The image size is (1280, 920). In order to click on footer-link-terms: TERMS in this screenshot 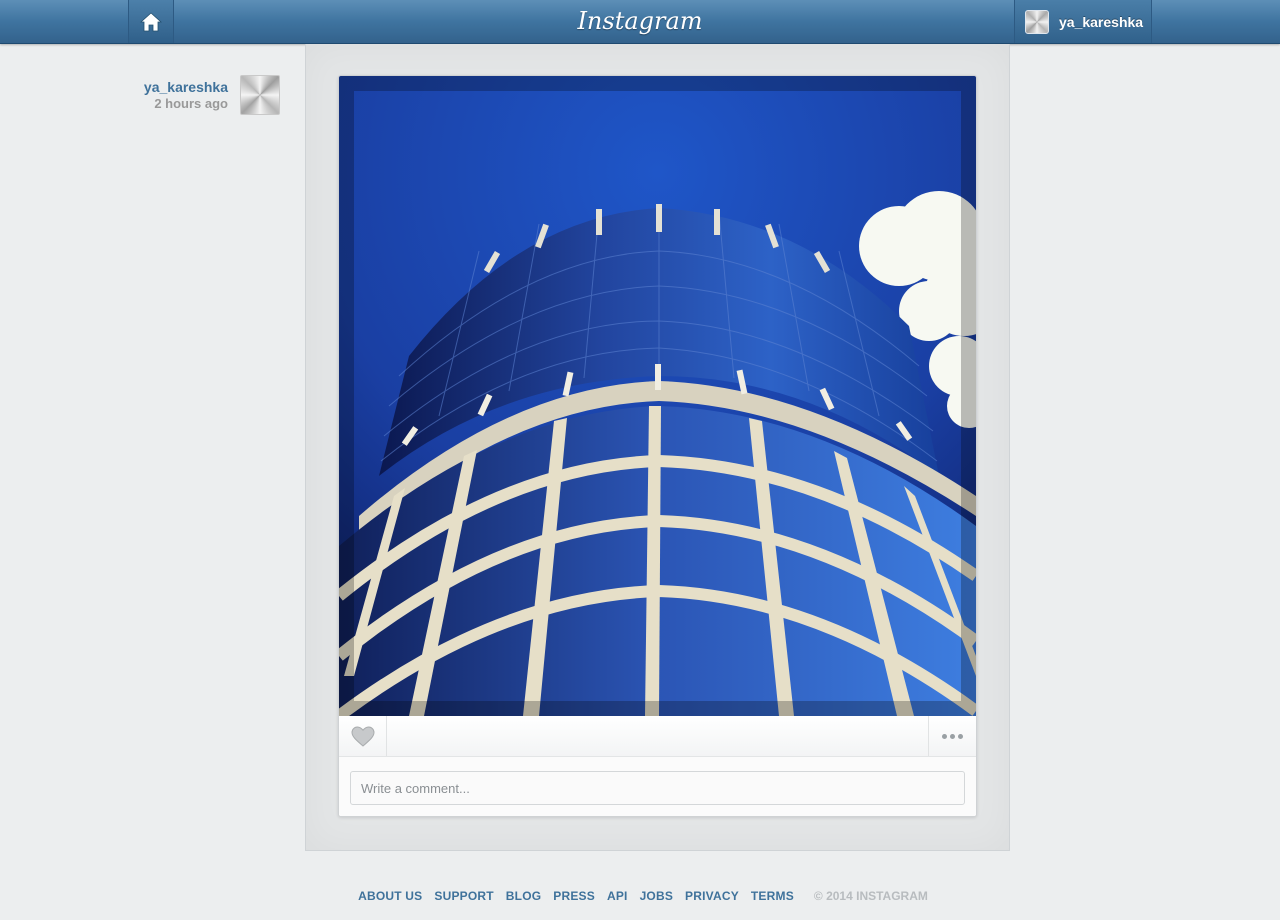, I will do `click(772, 896)`.